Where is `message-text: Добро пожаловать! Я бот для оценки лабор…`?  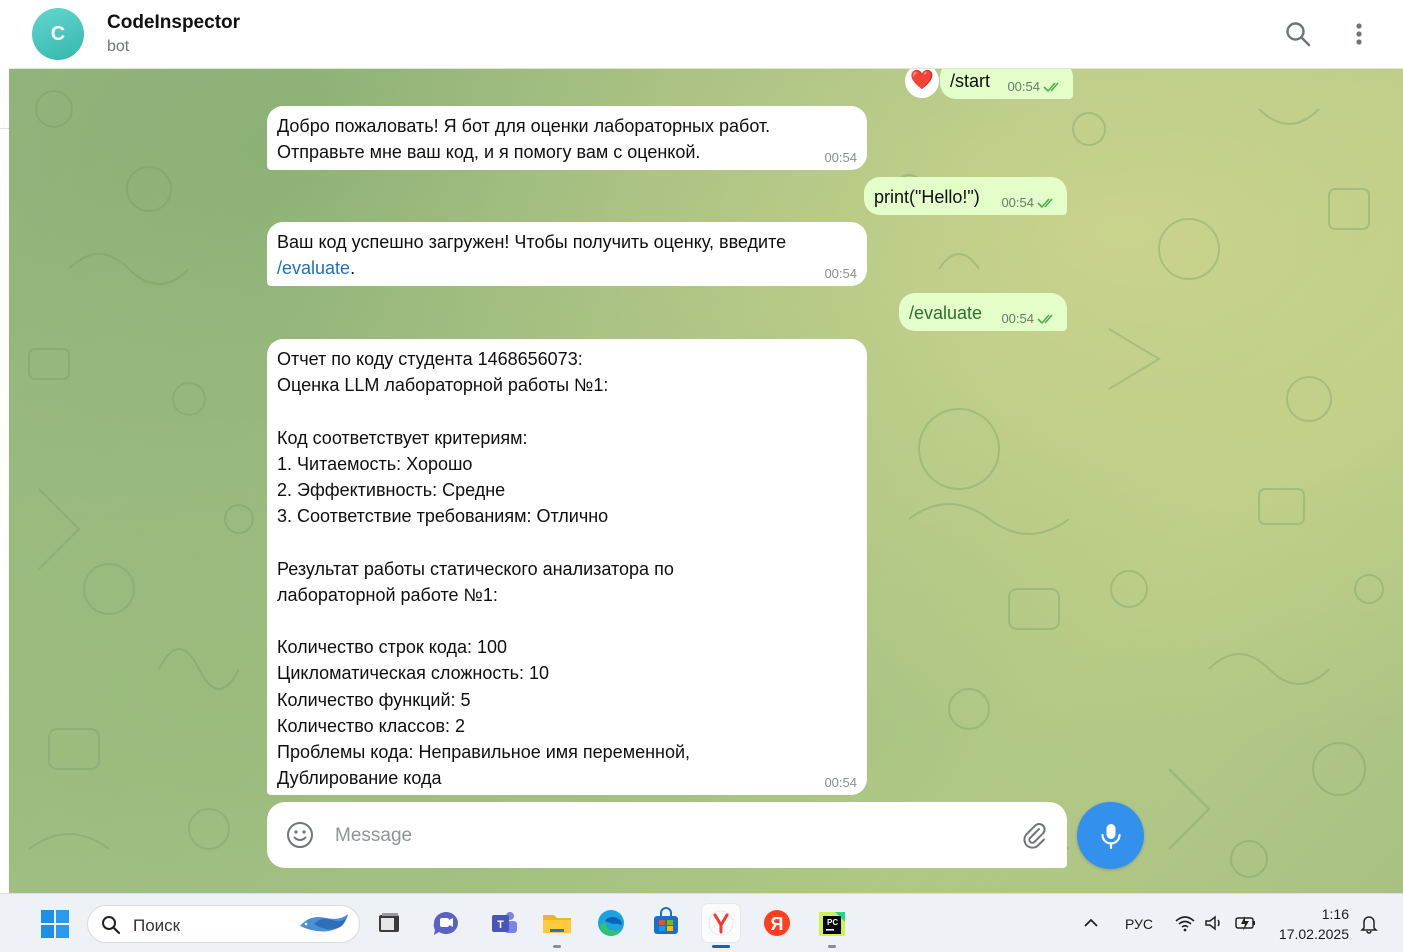 message-text: Добро пожаловать! Я бот для оценки лабор… is located at coordinates (524, 139).